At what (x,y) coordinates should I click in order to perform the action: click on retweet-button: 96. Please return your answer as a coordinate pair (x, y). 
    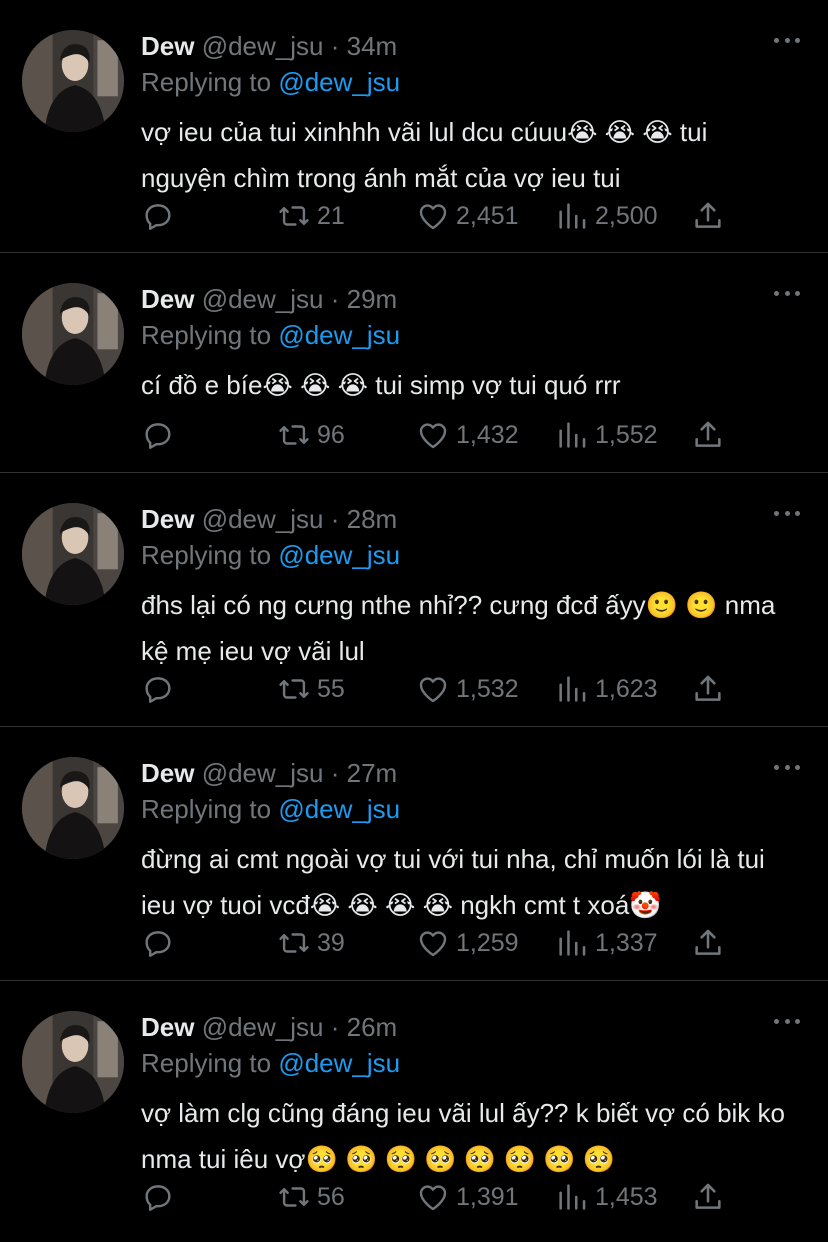
    Looking at the image, I should click on (311, 435).